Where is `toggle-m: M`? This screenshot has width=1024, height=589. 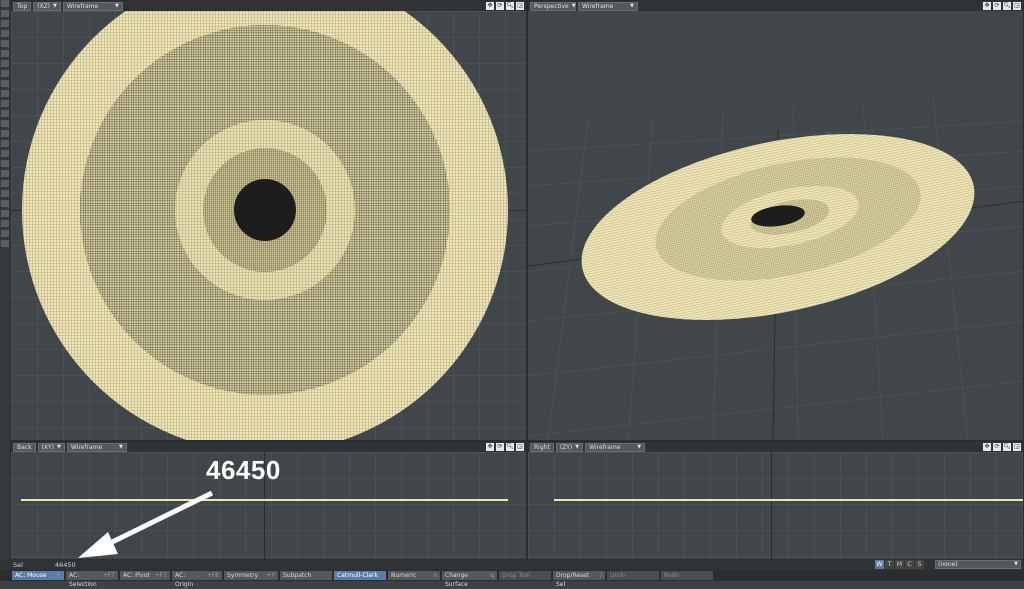
toggle-m: M is located at coordinates (899, 564).